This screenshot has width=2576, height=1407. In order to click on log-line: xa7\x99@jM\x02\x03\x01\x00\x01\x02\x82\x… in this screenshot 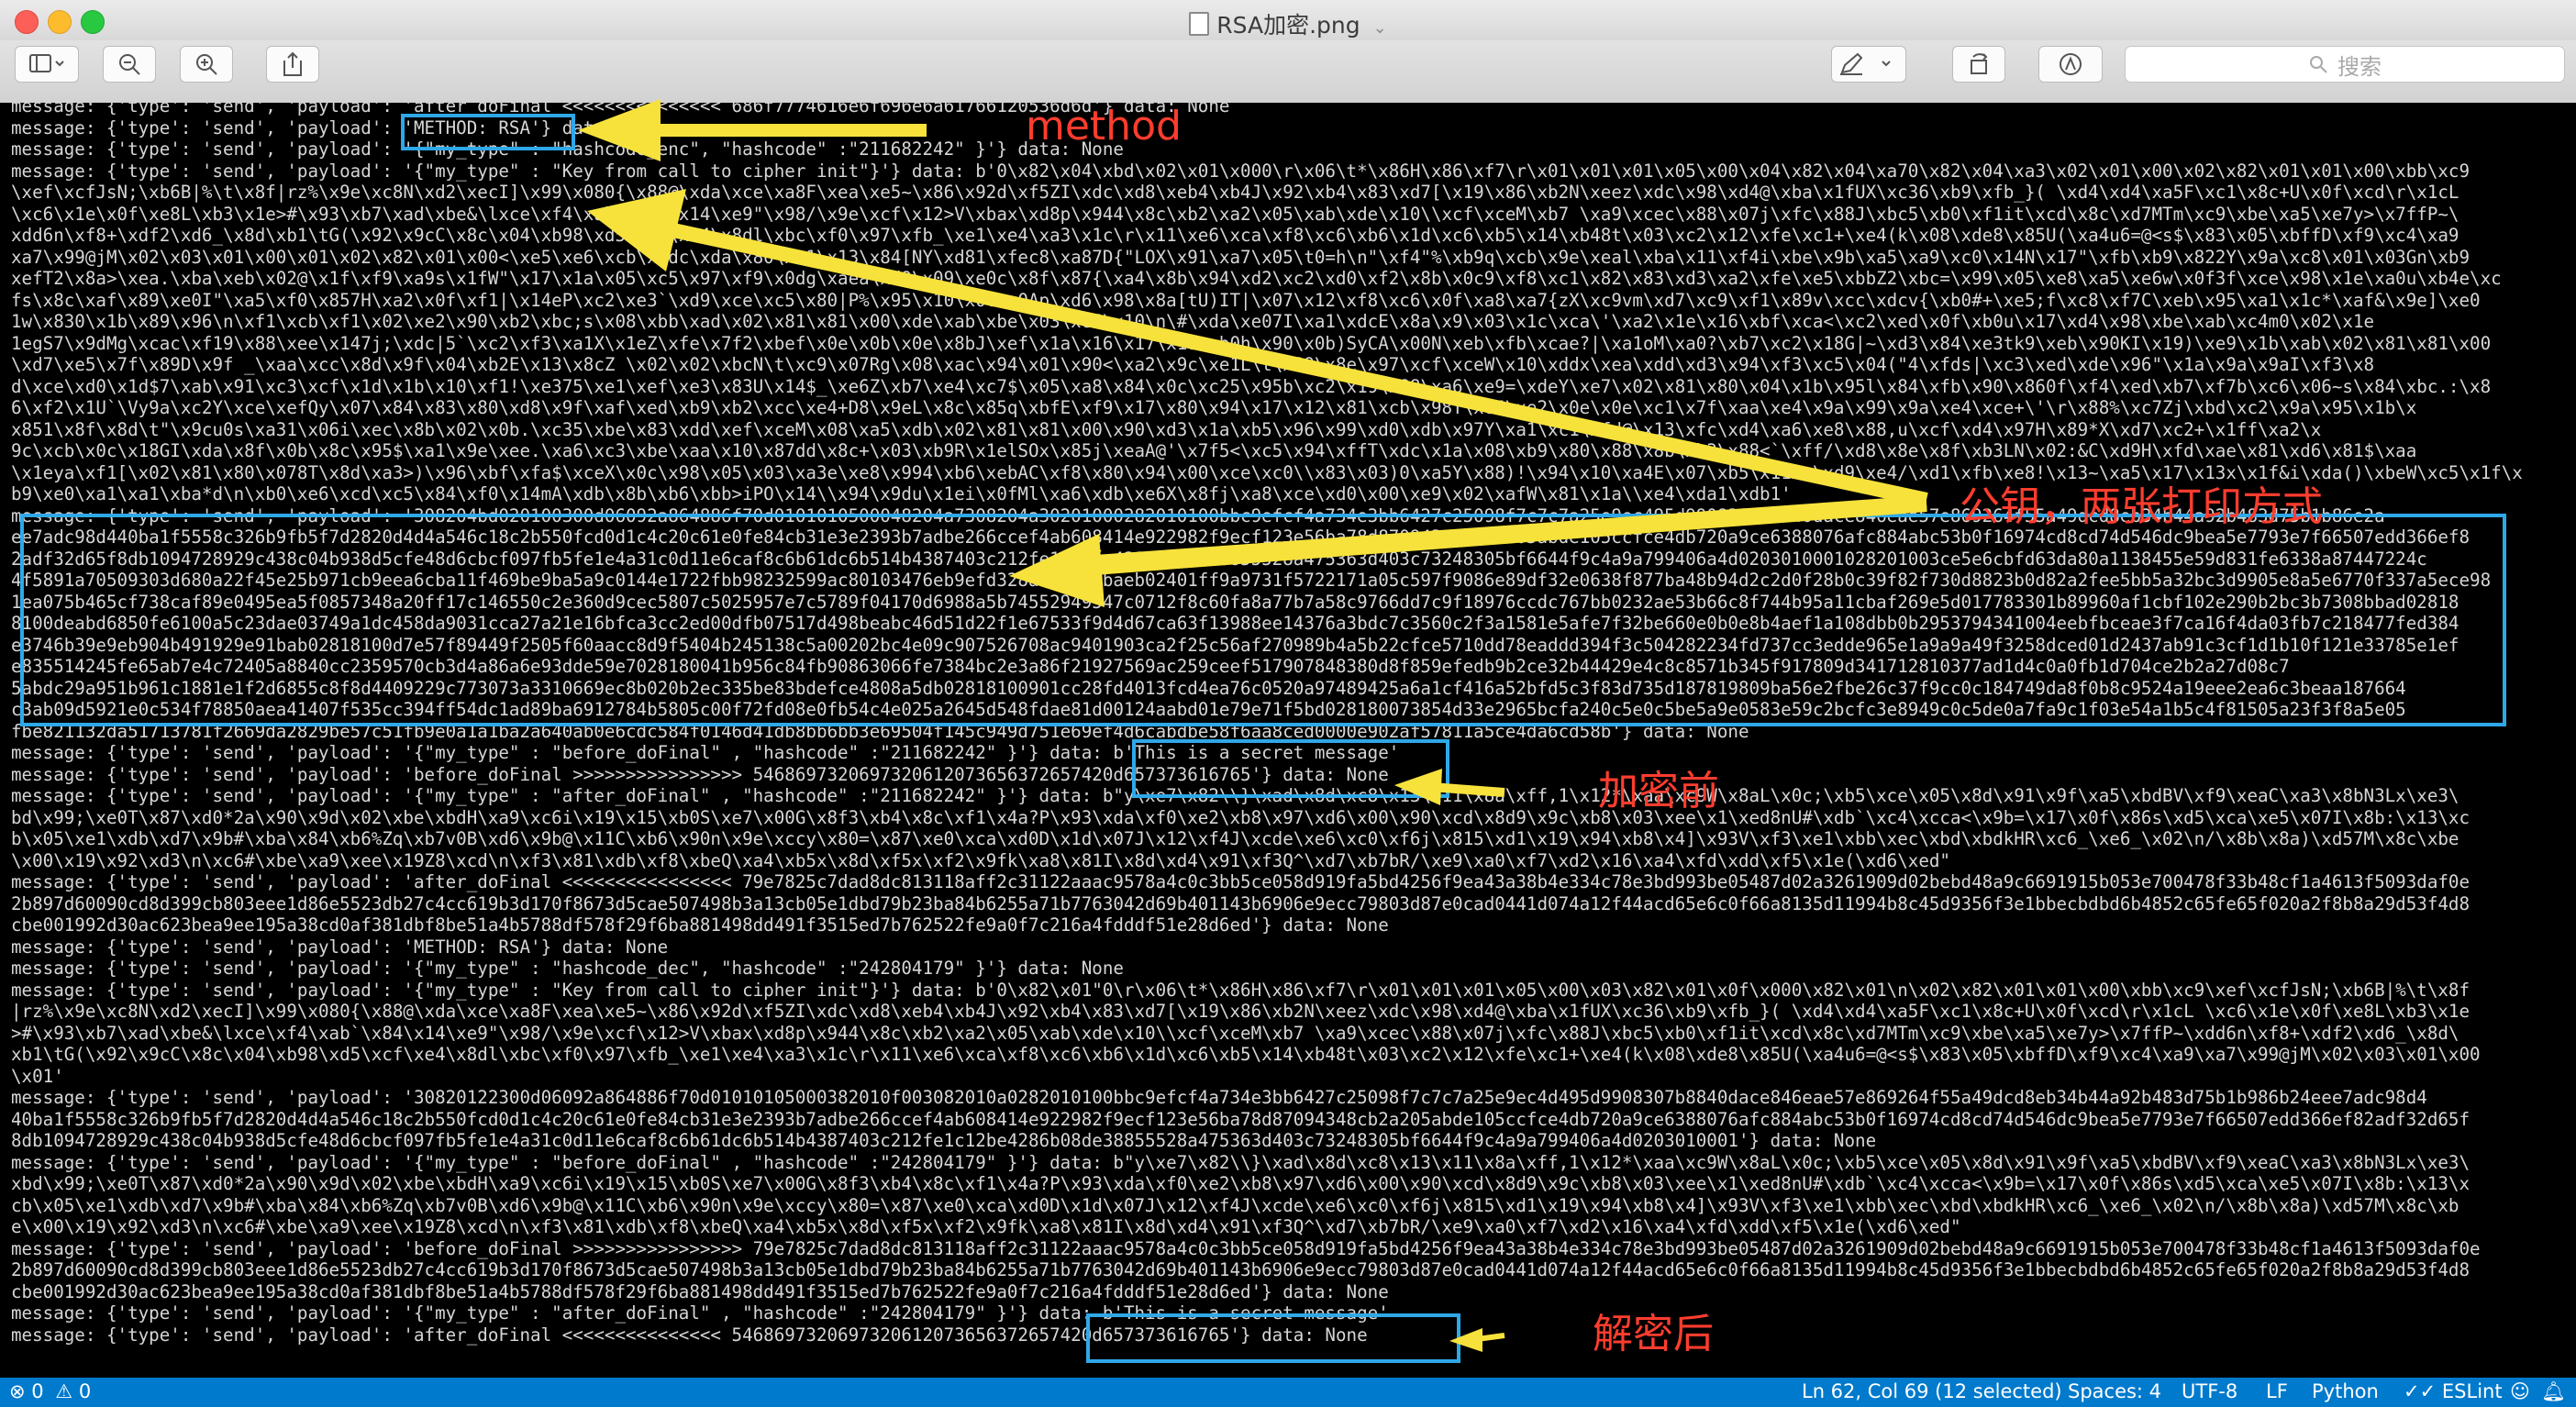, I will do `click(1241, 257)`.